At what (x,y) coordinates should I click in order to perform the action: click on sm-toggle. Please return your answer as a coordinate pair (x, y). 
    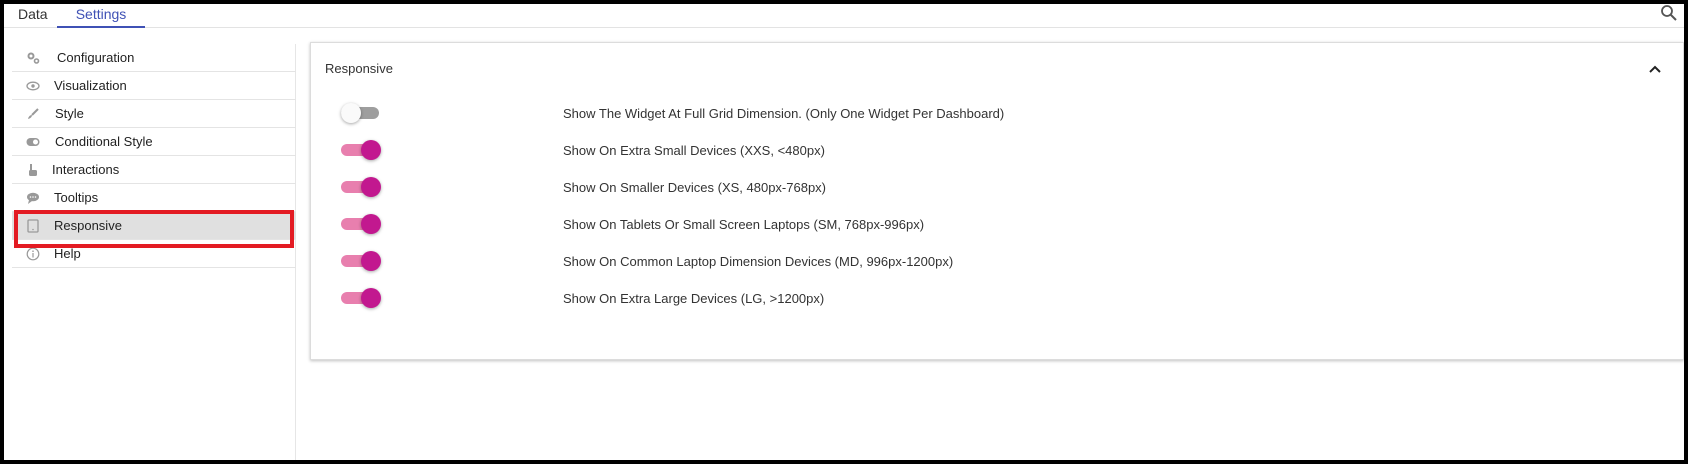
    Looking at the image, I should click on (361, 224).